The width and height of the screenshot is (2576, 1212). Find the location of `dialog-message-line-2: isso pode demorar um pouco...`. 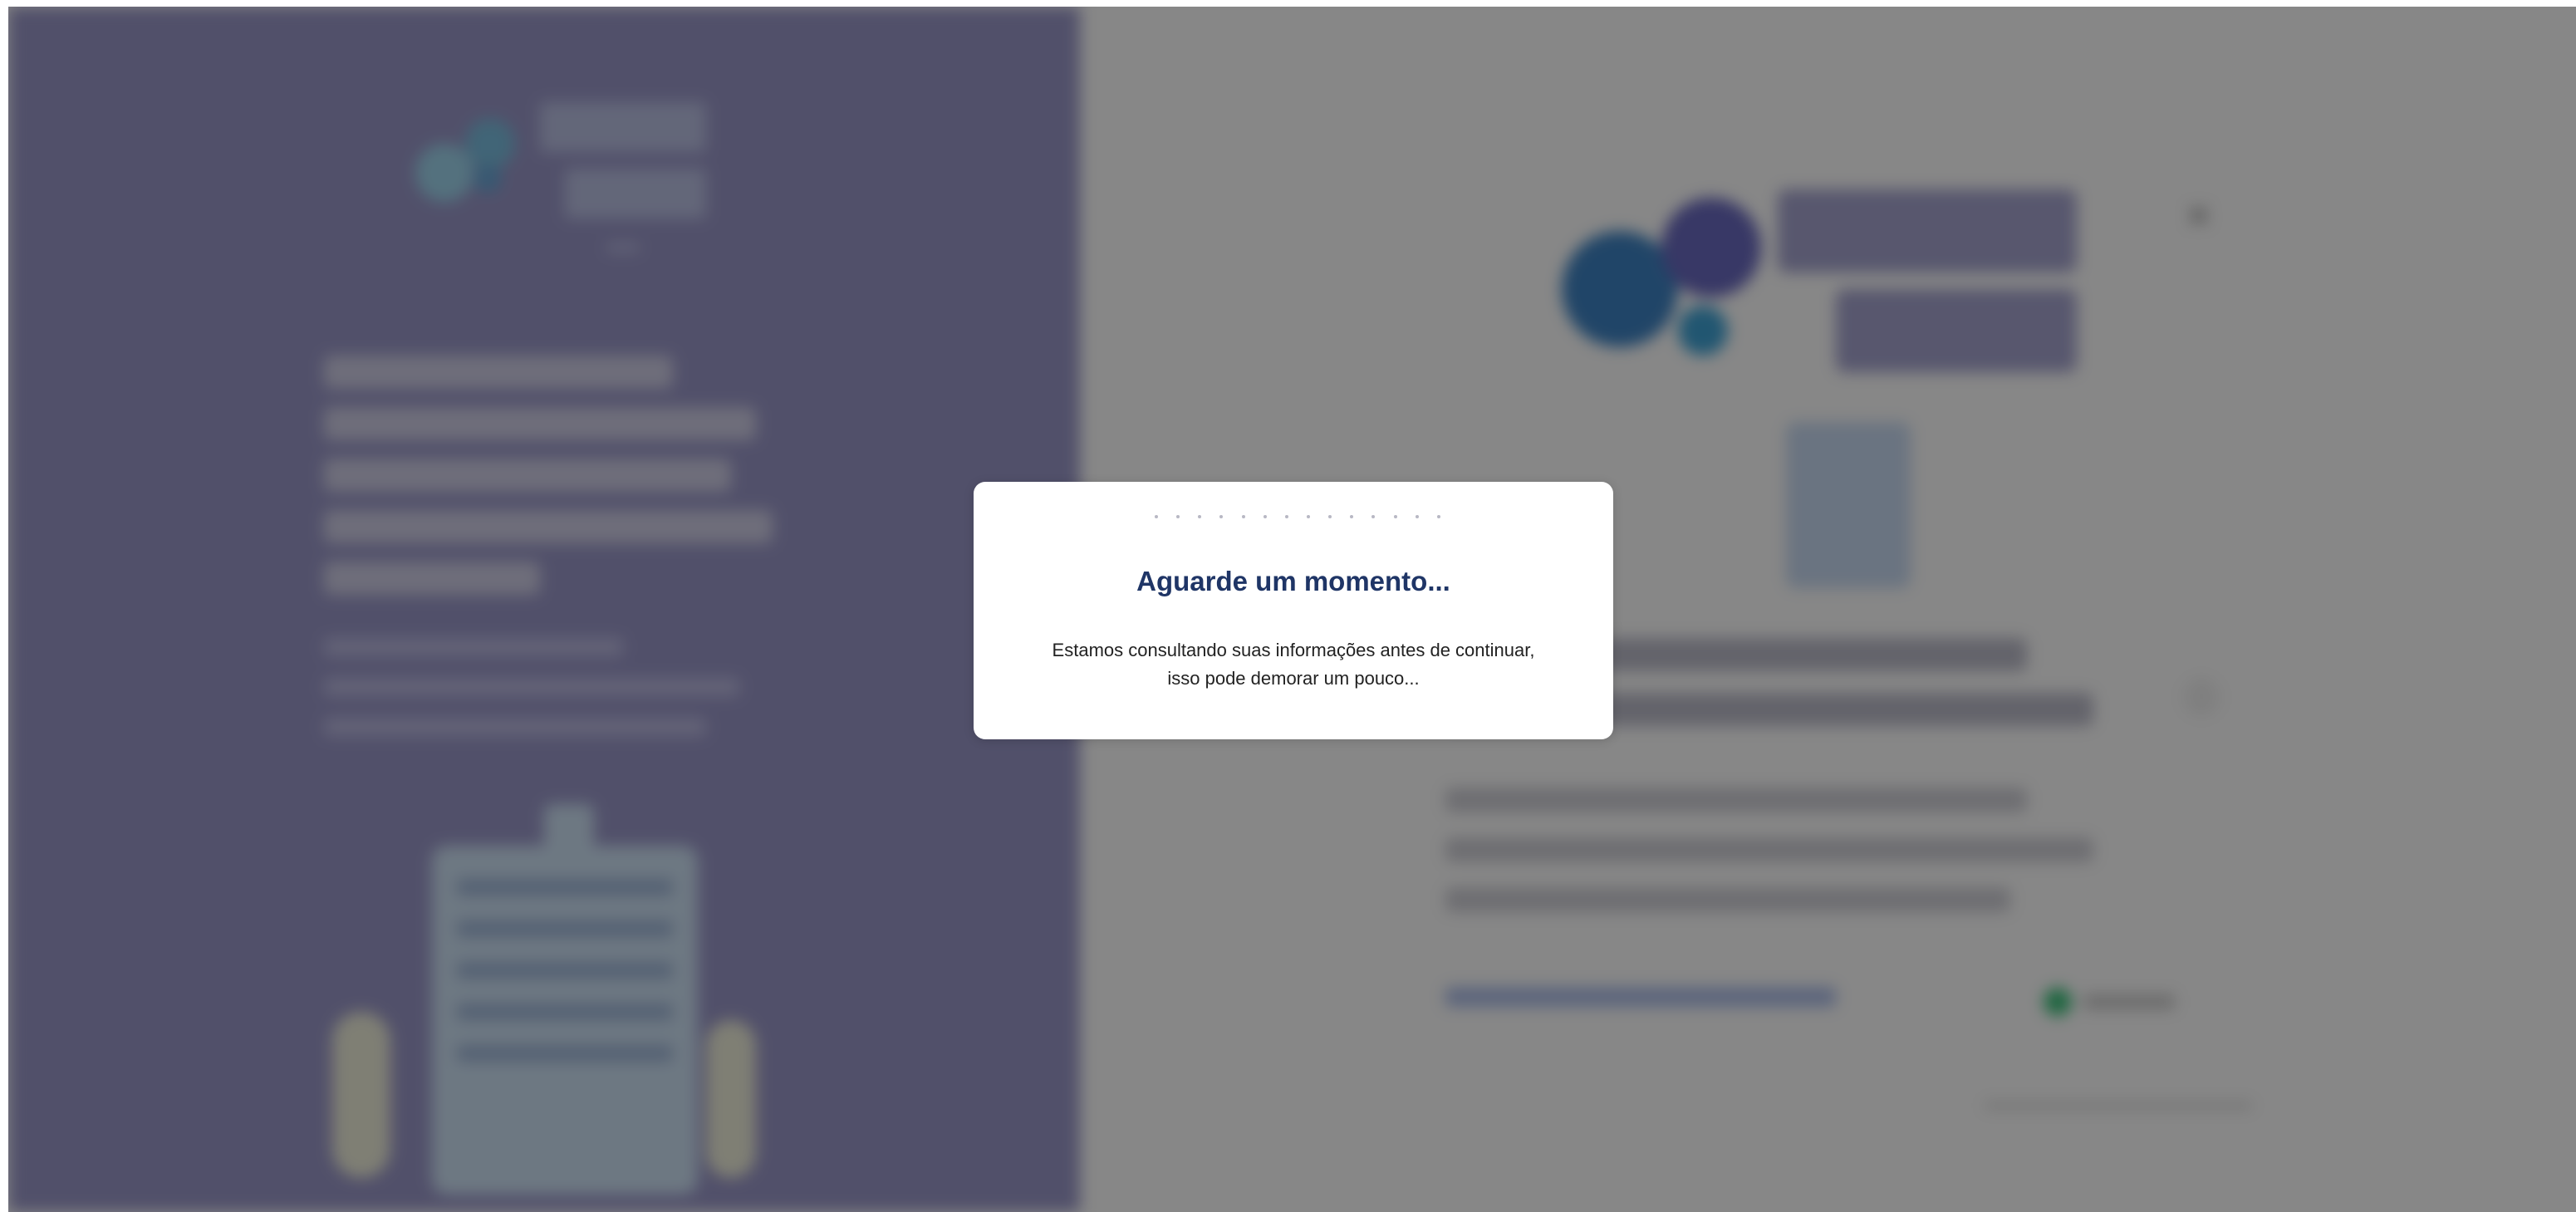

dialog-message-line-2: isso pode demorar um pouco... is located at coordinates (1293, 679).